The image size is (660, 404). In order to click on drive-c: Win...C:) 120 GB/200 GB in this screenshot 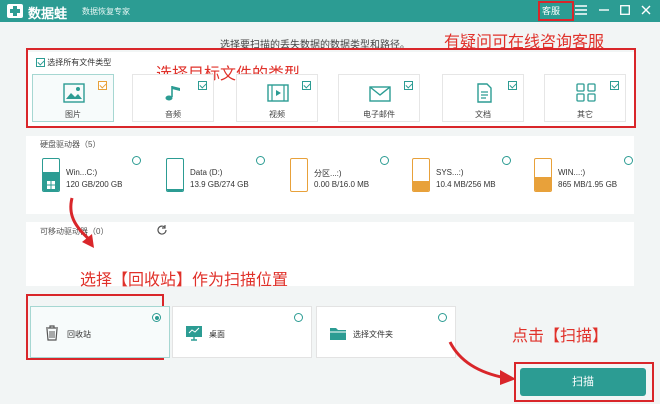, I will do `click(92, 176)`.